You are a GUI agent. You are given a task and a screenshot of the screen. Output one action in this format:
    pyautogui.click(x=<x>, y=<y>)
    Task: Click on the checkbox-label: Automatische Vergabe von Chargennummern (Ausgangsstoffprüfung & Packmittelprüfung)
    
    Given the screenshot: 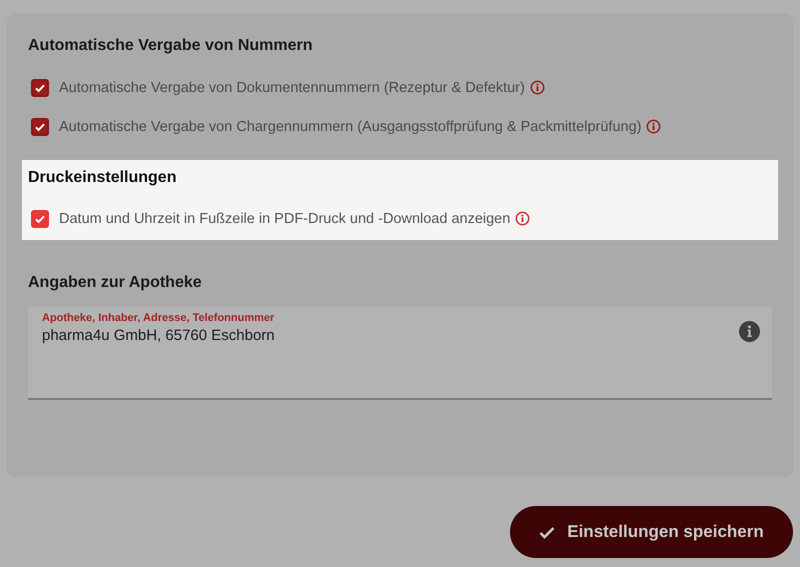 What is the action you would take?
    pyautogui.click(x=350, y=126)
    